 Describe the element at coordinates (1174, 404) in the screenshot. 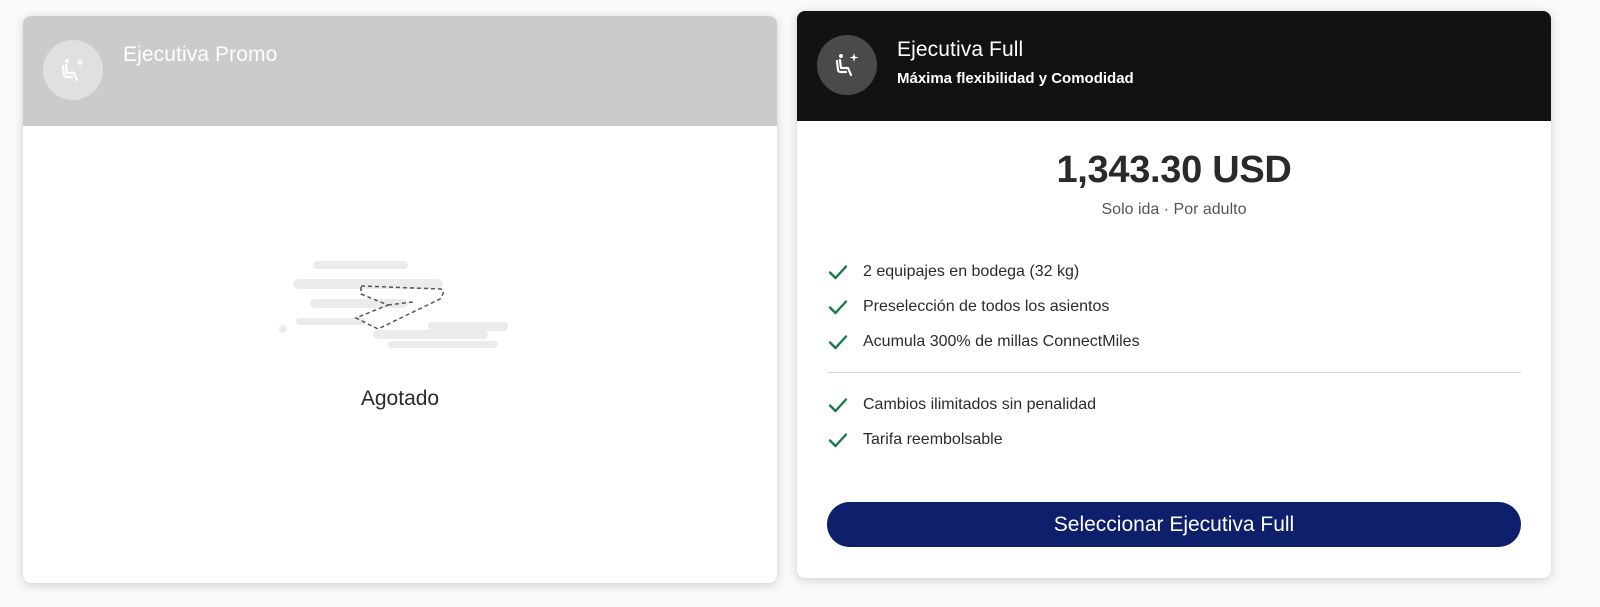

I see `benefit-item: Cambios ilimitados sin penalidad` at that location.